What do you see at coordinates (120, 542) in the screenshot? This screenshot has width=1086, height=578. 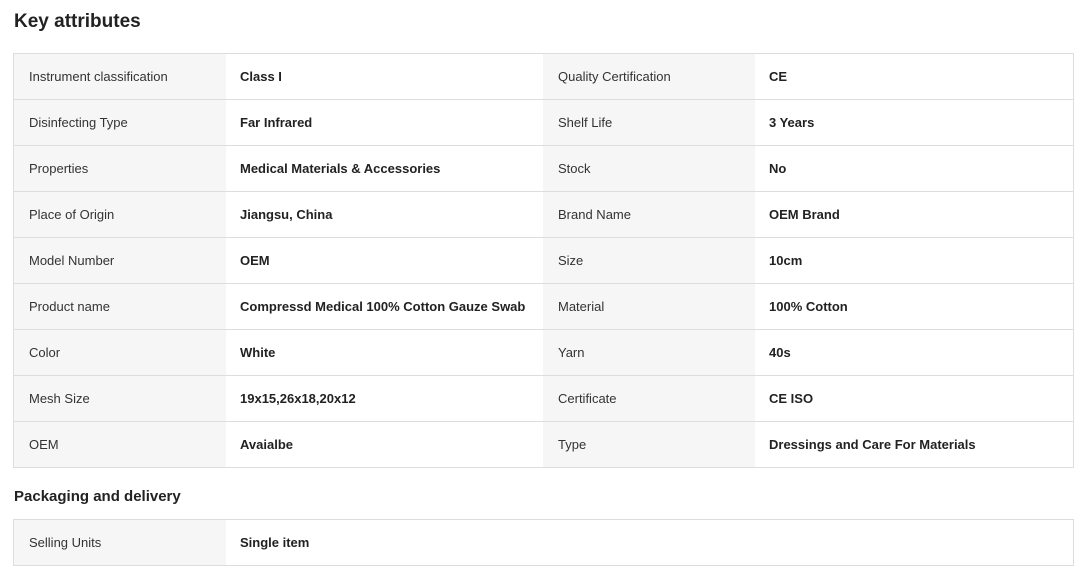 I see `packaging-label: Selling Units` at bounding box center [120, 542].